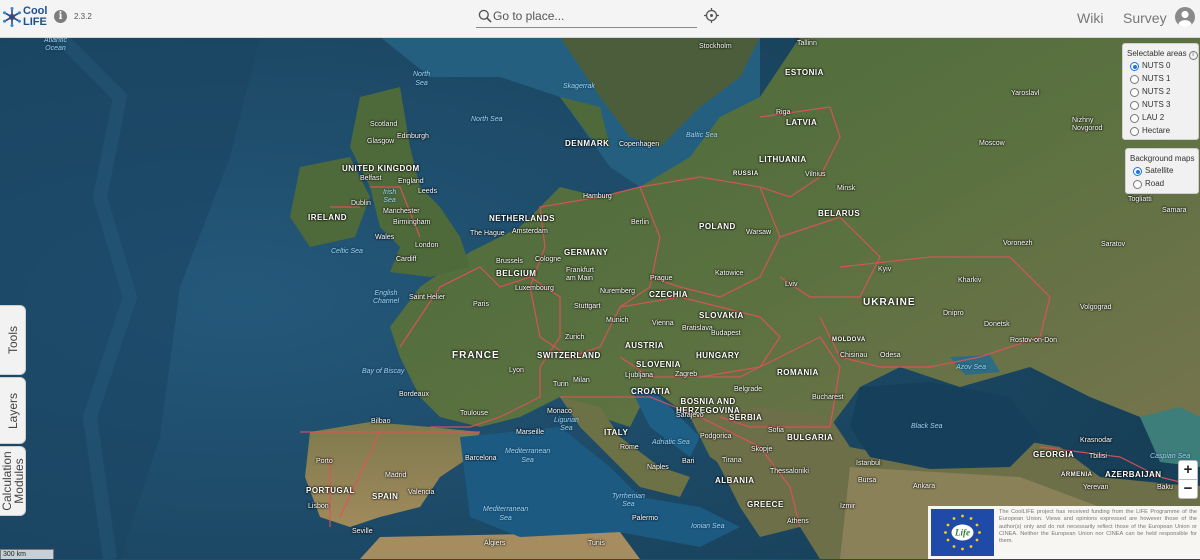 This screenshot has width=1200, height=560. I want to click on country-label: PORTUGAL, so click(330, 490).